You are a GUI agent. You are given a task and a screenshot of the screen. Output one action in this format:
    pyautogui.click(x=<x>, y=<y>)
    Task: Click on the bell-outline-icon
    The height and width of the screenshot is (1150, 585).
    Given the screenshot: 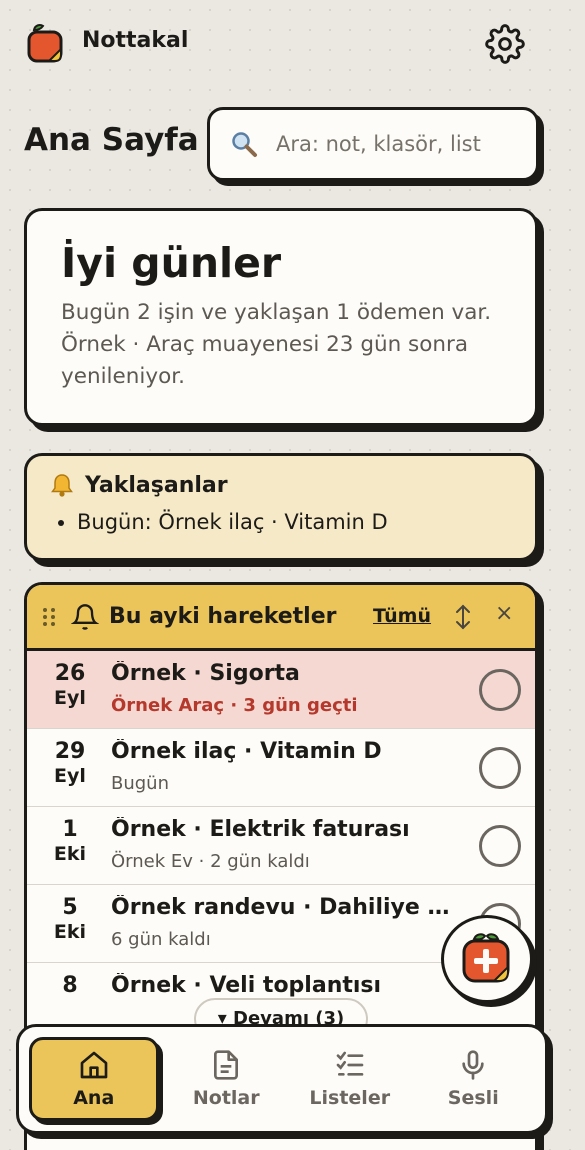 What is the action you would take?
    pyautogui.click(x=85, y=616)
    